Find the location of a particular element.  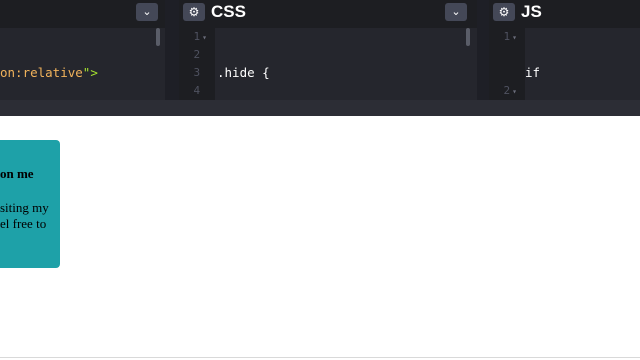

css-code-area: .hide { display: none; } is located at coordinates (346, 64).